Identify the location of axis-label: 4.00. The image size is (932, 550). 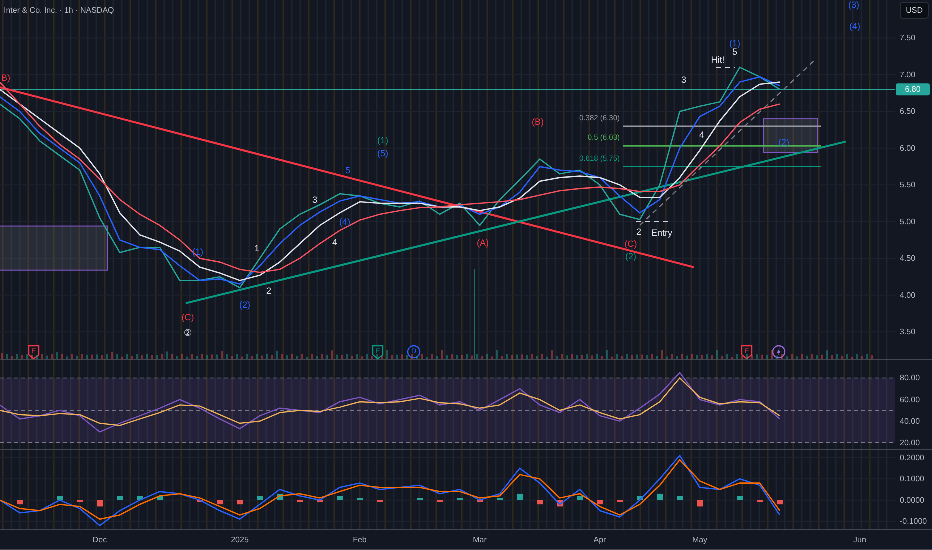
(908, 295).